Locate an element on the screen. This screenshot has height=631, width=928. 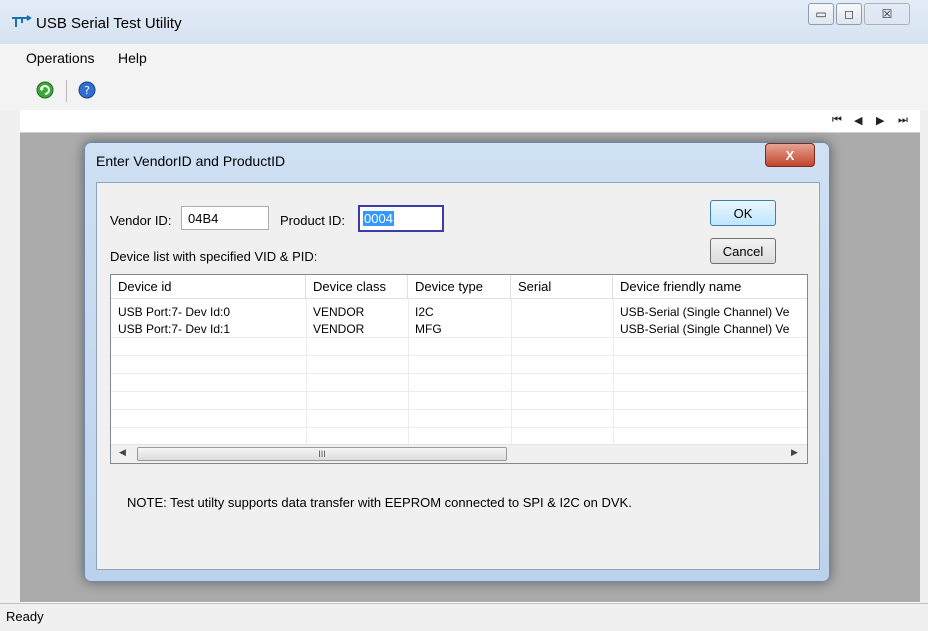
window-title: USB Serial Test Utility is located at coordinates (109, 23).